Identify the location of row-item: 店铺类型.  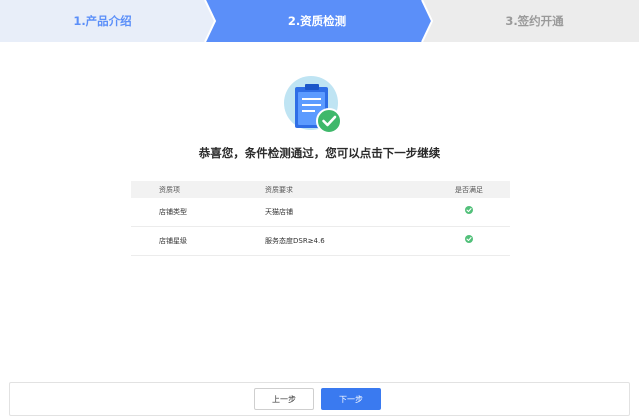
(173, 212).